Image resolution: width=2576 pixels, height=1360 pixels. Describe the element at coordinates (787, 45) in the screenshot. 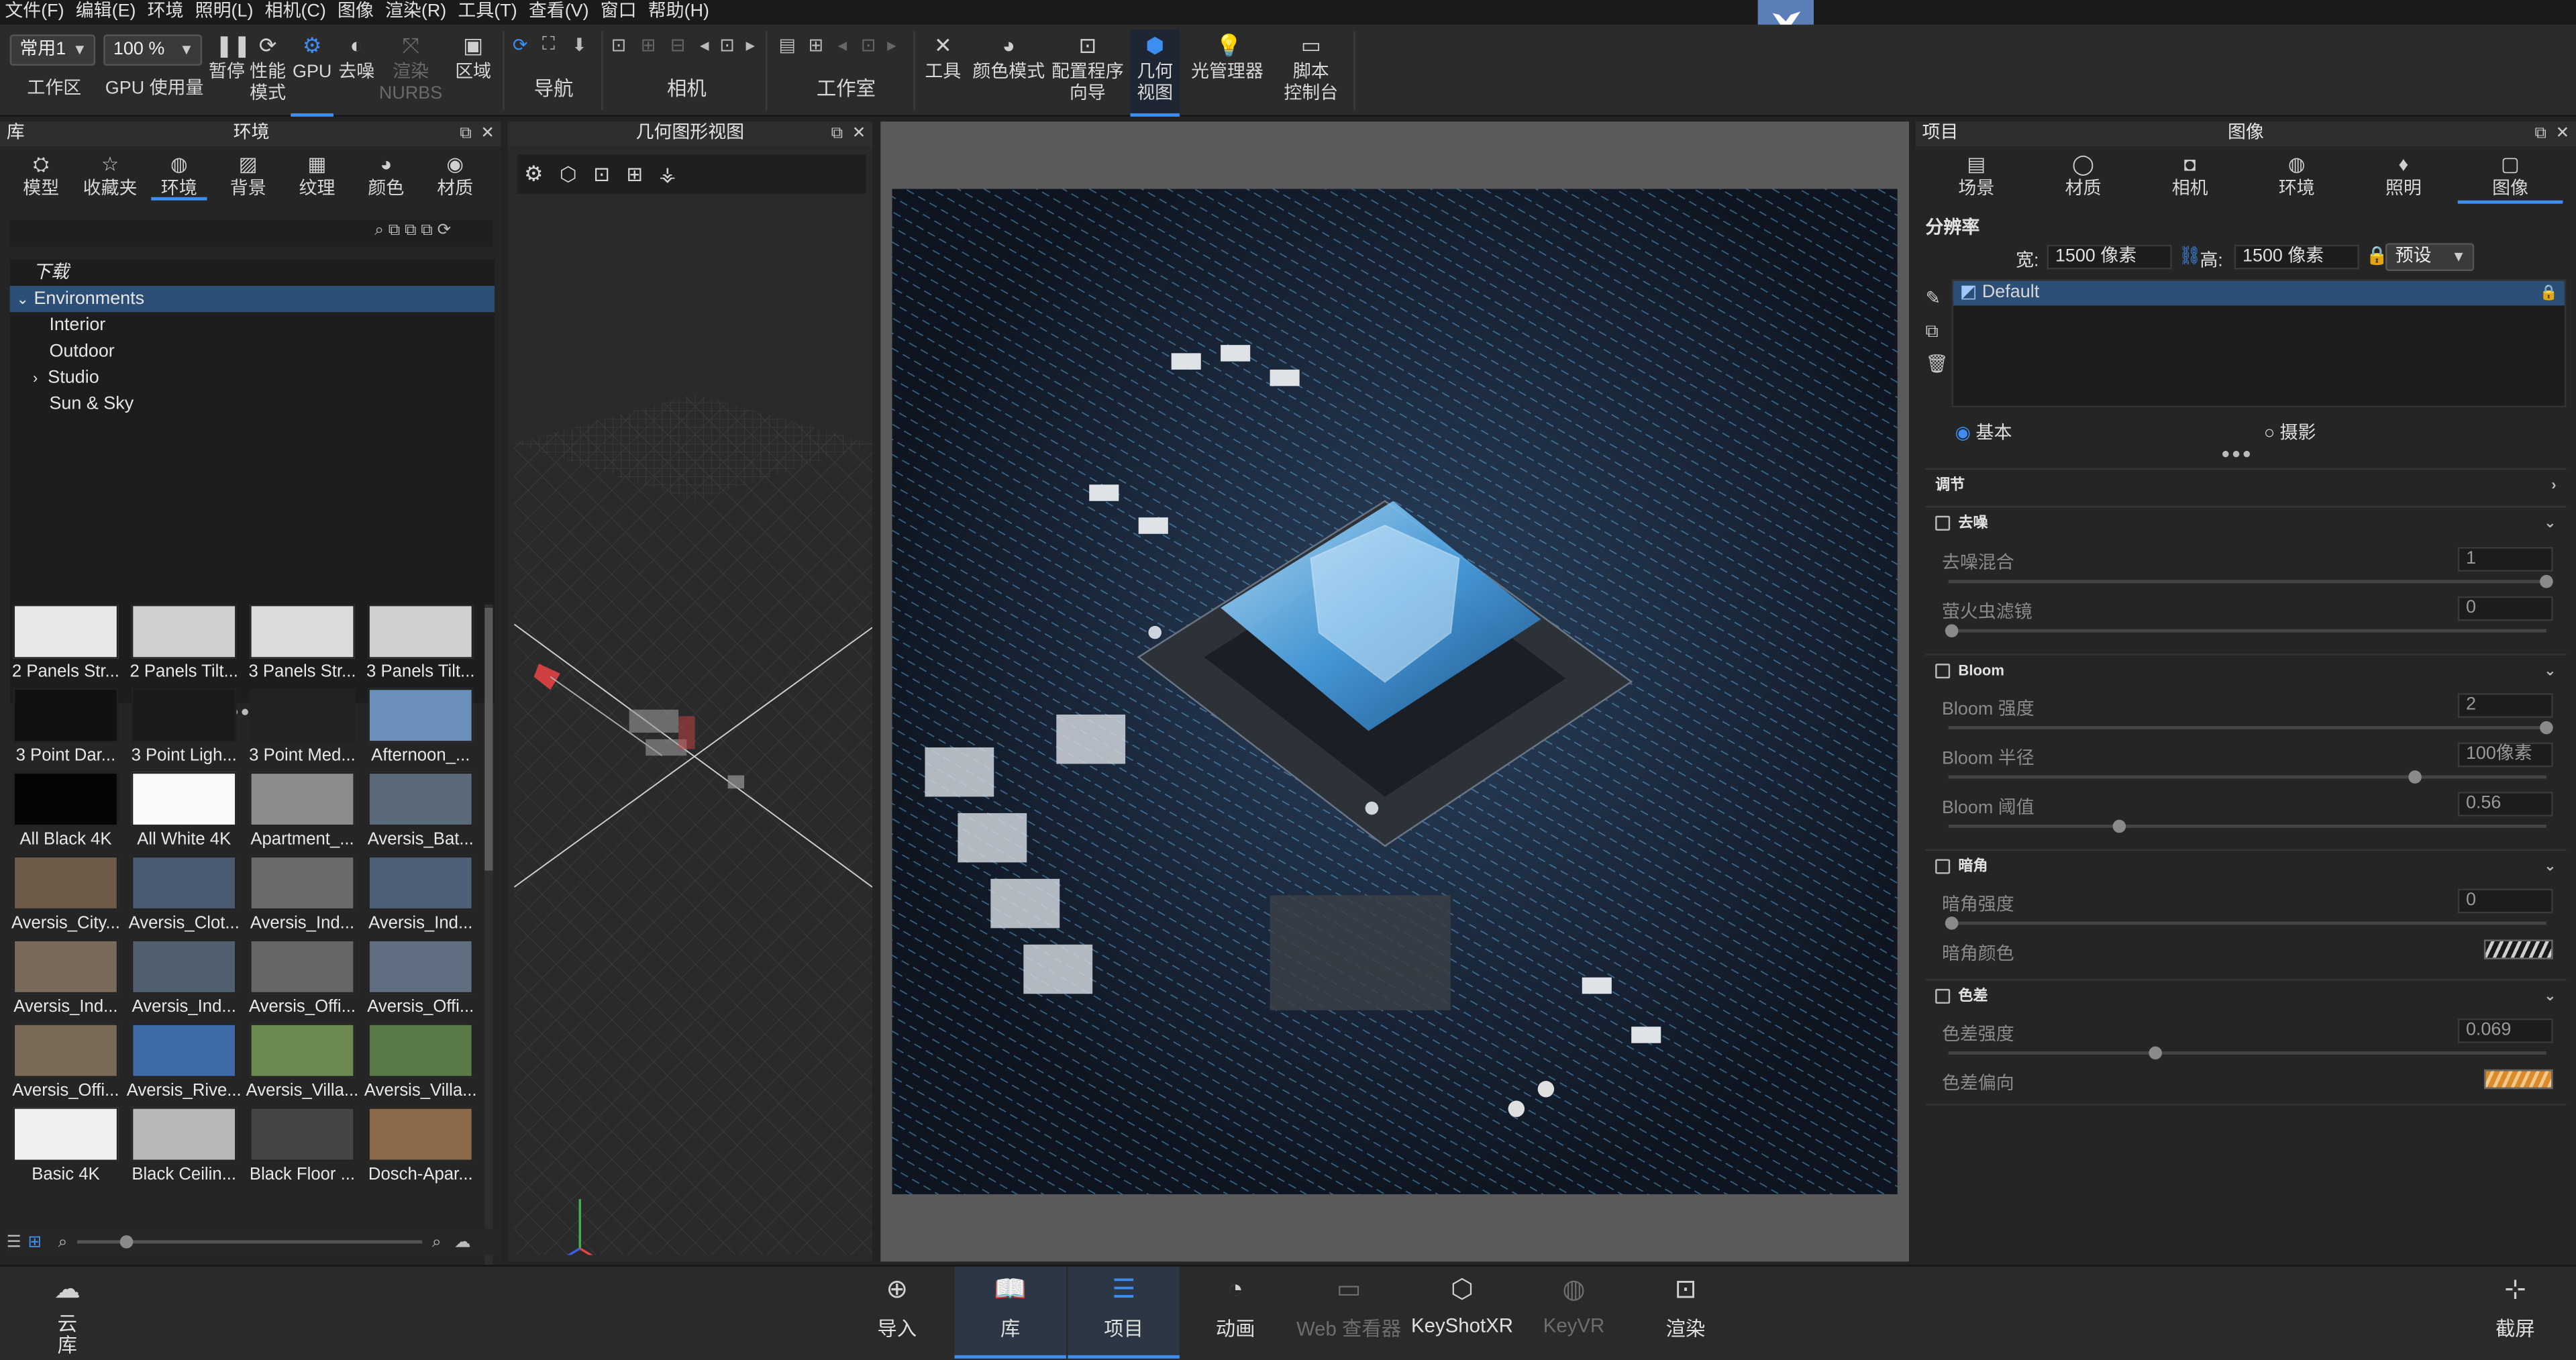

I see `studio-icon: ▤` at that location.